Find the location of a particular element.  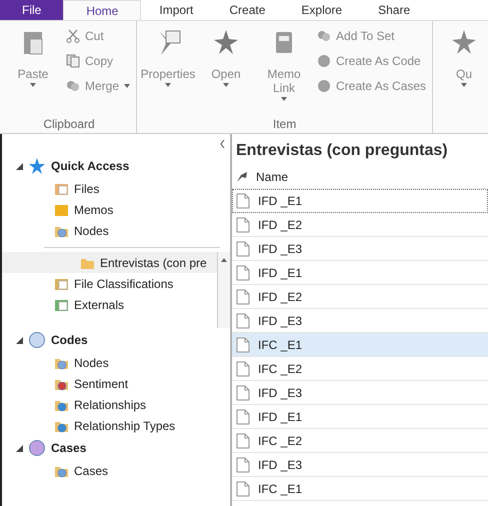

ribbon-tab: Import is located at coordinates (176, 10).